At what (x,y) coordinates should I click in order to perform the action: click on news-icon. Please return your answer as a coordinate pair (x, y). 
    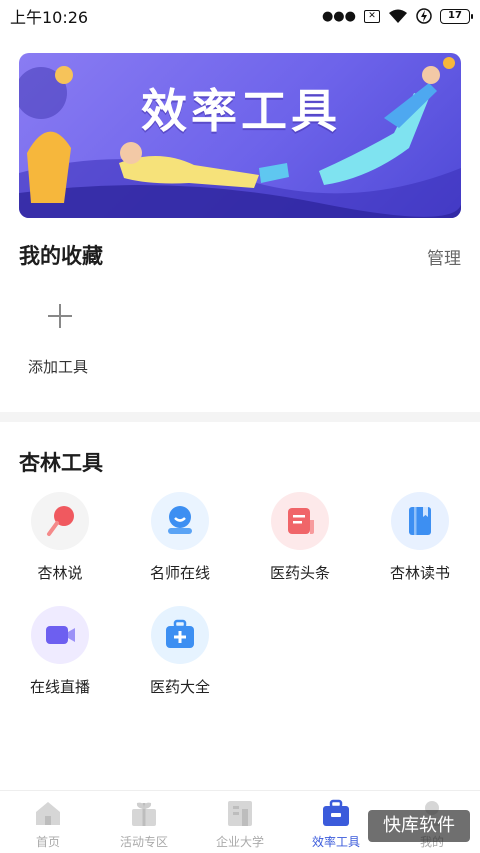
    Looking at the image, I should click on (300, 521).